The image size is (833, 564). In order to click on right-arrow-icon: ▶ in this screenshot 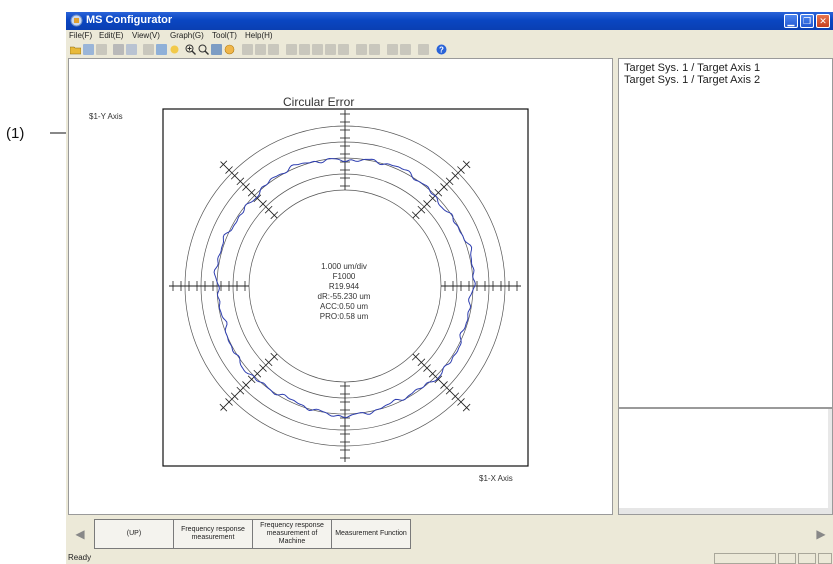, I will do `click(821, 534)`.